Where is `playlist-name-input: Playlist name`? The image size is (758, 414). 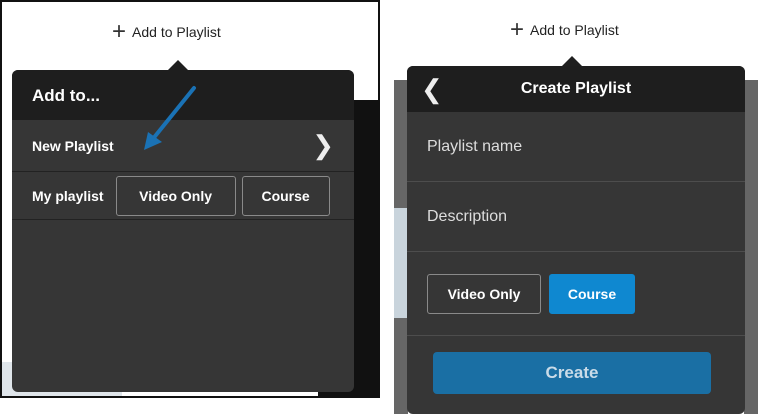 playlist-name-input: Playlist name is located at coordinates (576, 147).